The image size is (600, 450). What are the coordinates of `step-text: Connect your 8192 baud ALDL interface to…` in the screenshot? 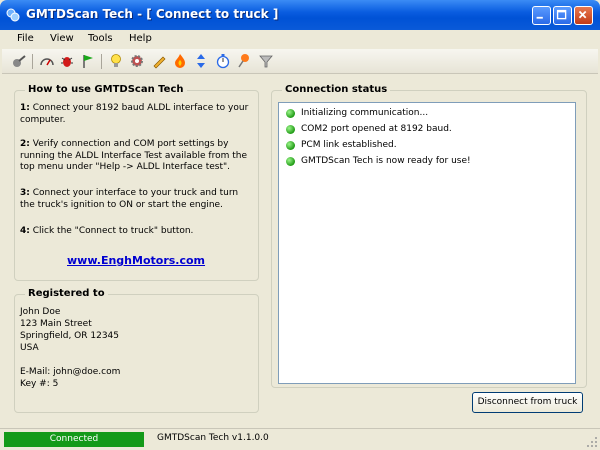 It's located at (134, 114).